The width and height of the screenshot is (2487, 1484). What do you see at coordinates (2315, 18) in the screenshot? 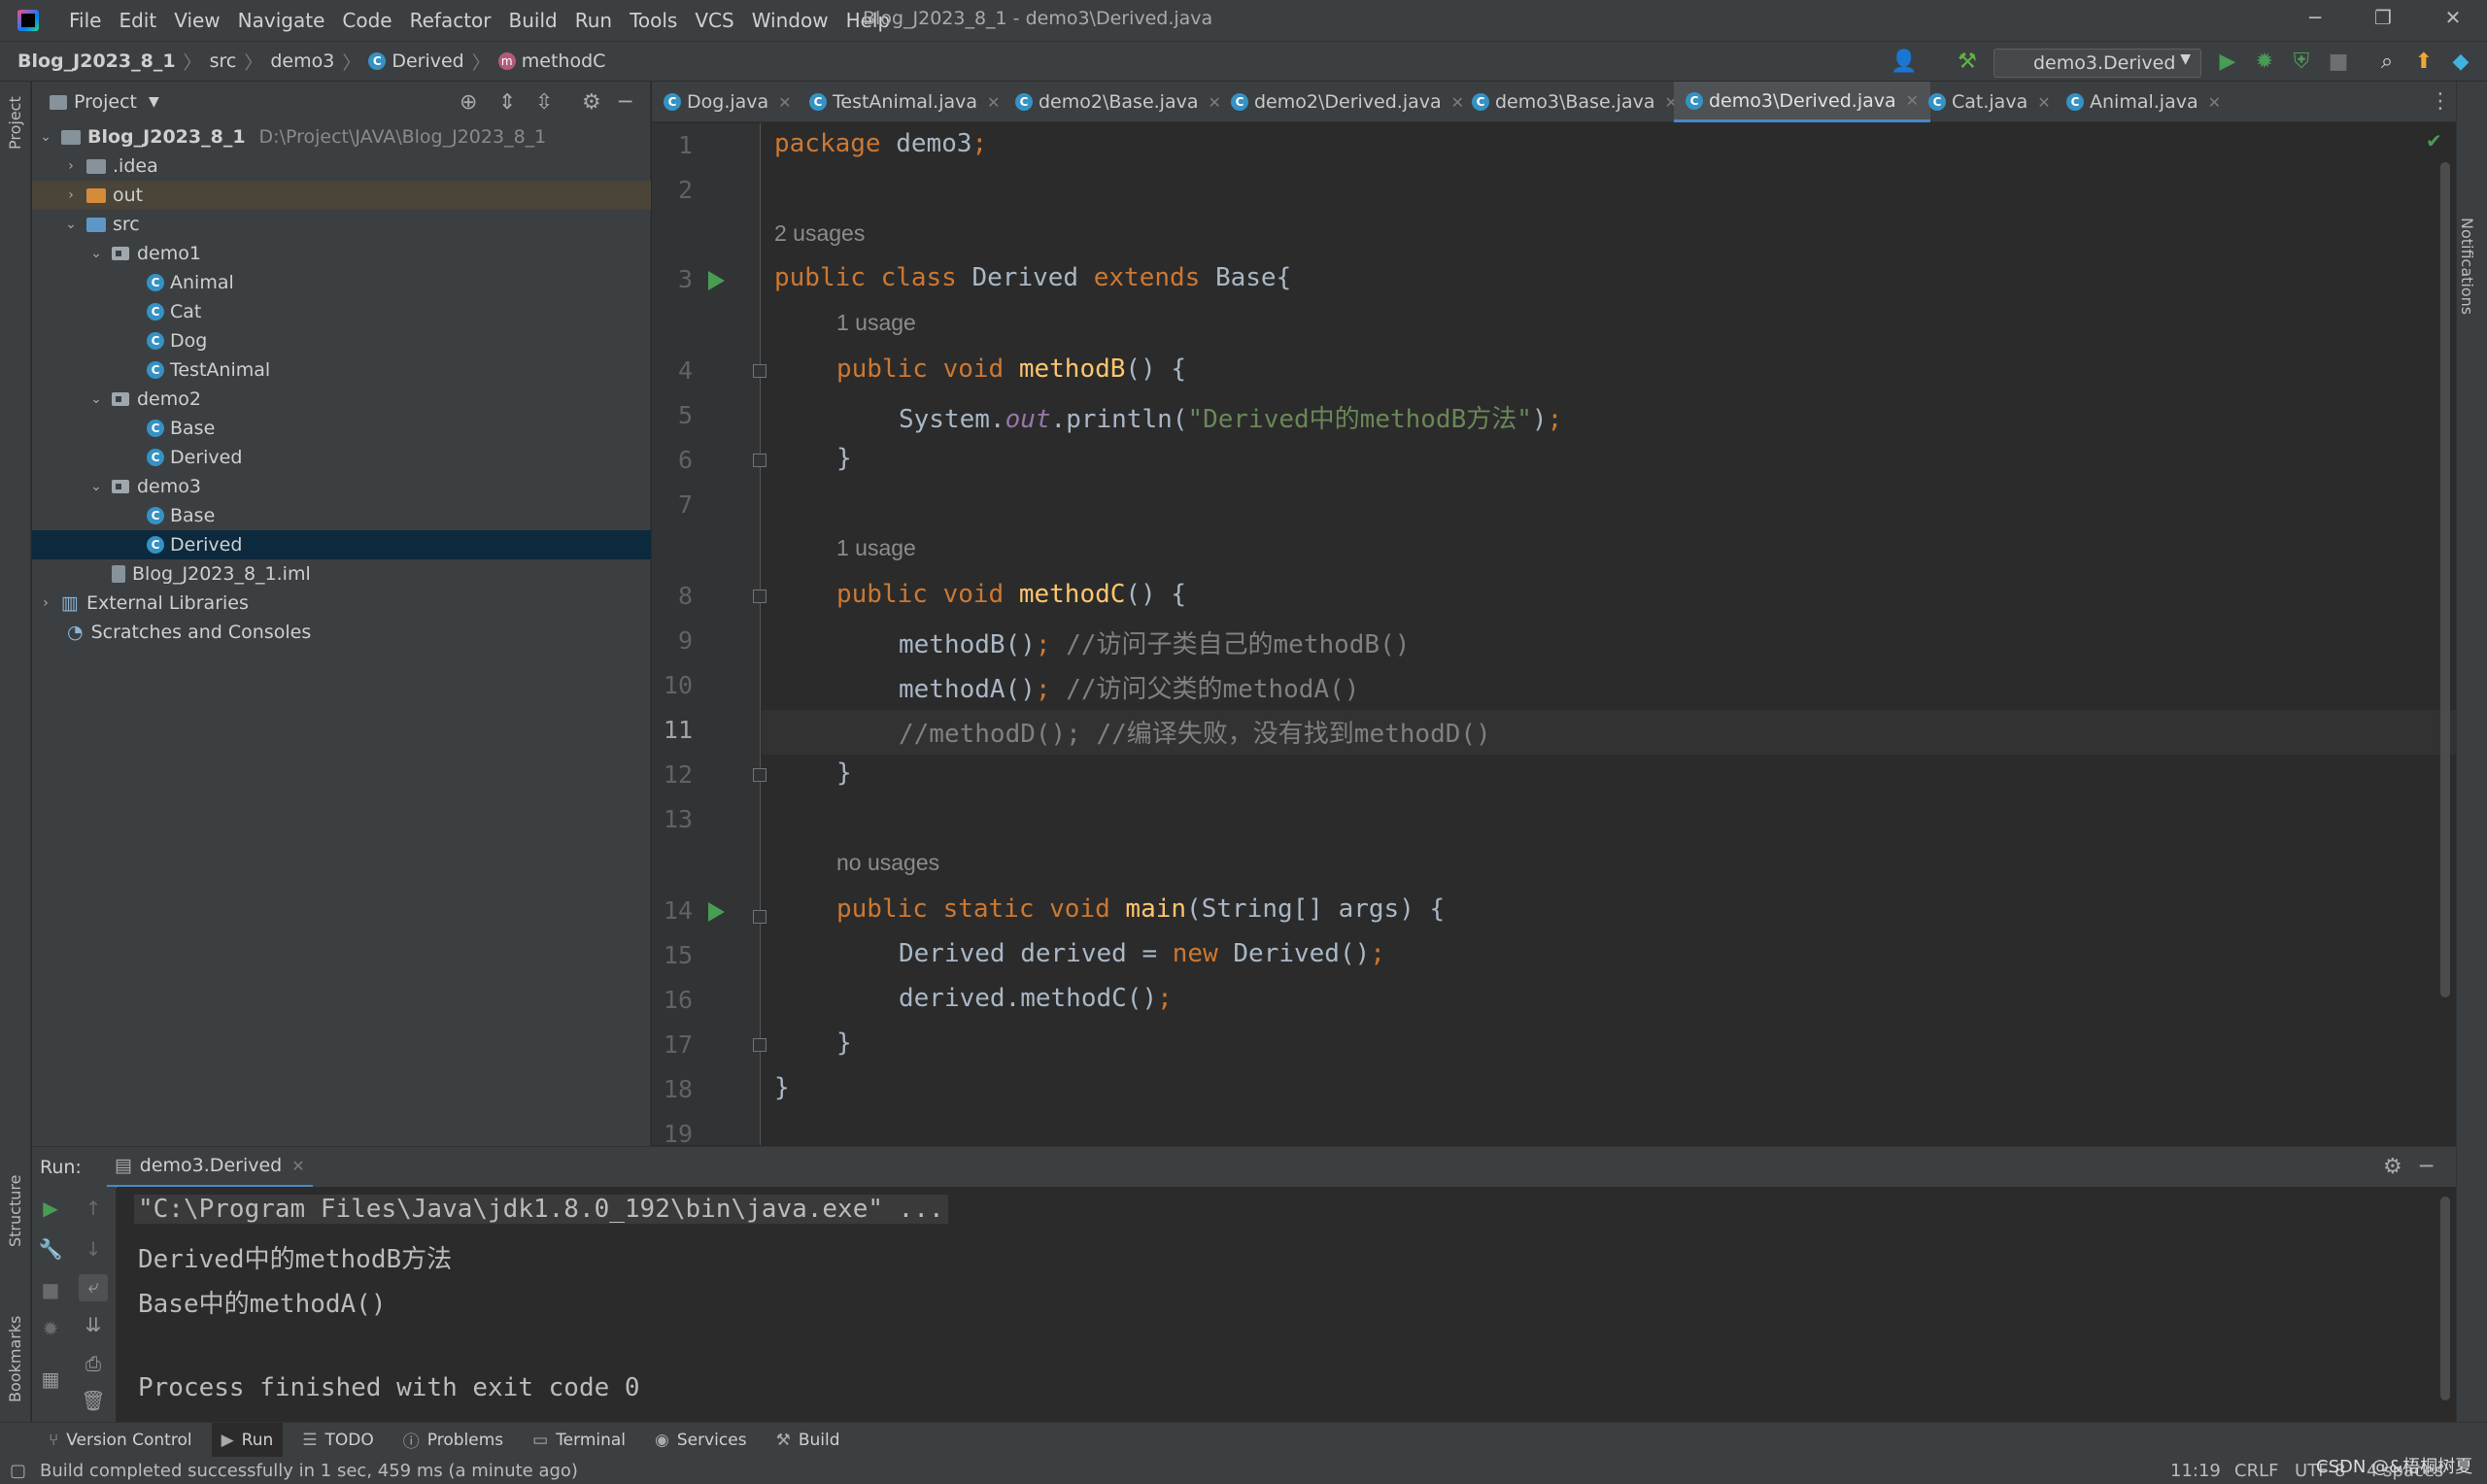
I see `minimize-icon: ─` at bounding box center [2315, 18].